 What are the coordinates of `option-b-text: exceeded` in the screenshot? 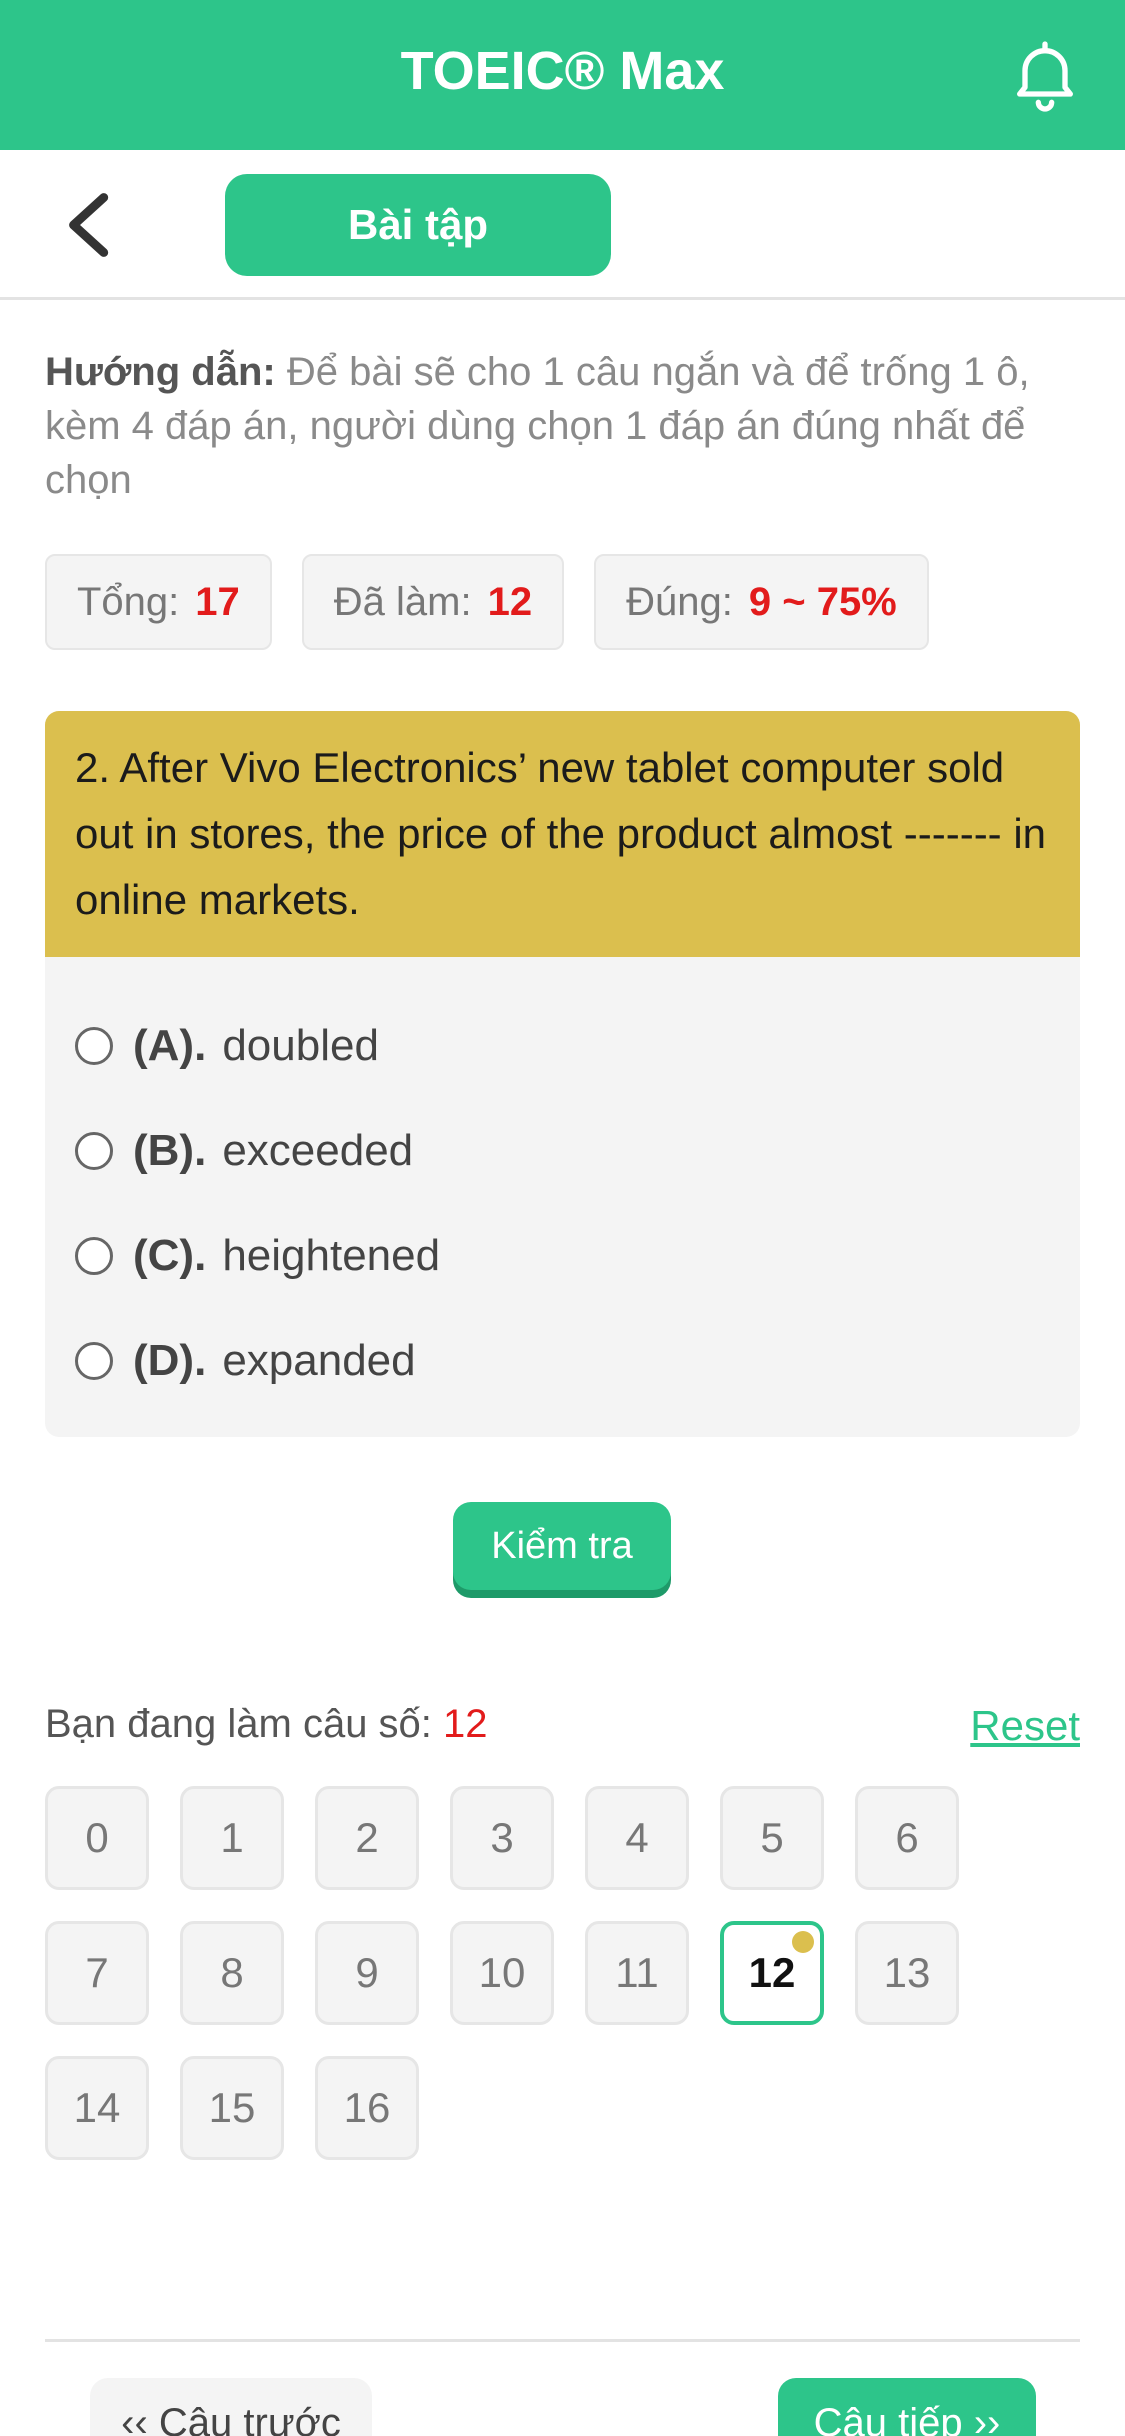 It's located at (318, 1150).